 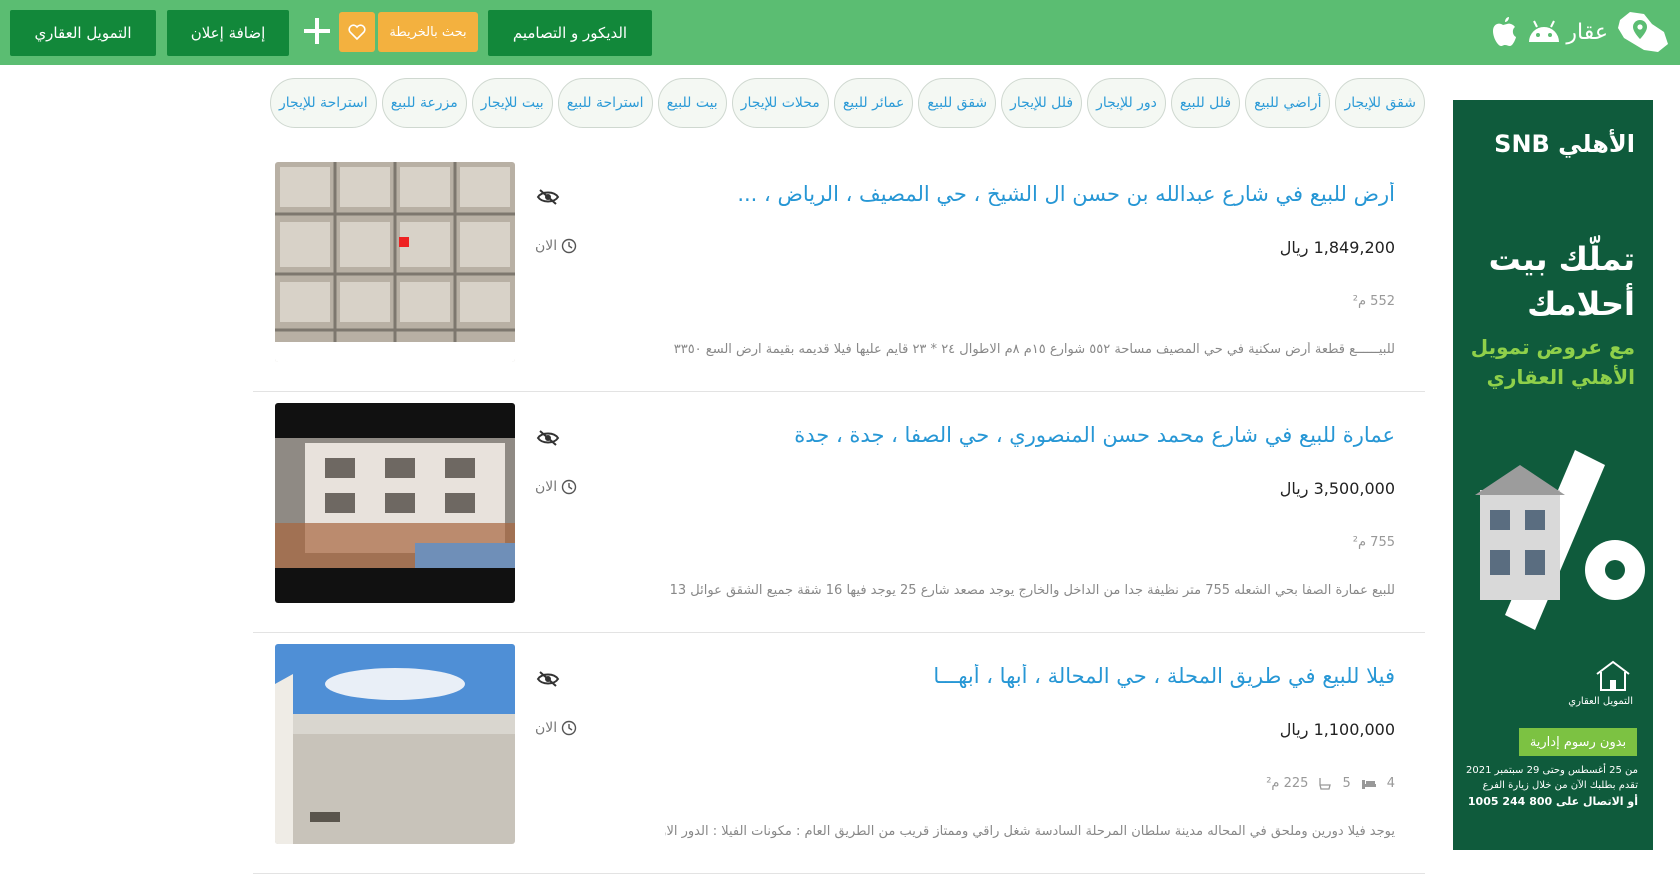 What do you see at coordinates (83, 33) in the screenshot?
I see `real-estate-finance-button: التمويل العقاري` at bounding box center [83, 33].